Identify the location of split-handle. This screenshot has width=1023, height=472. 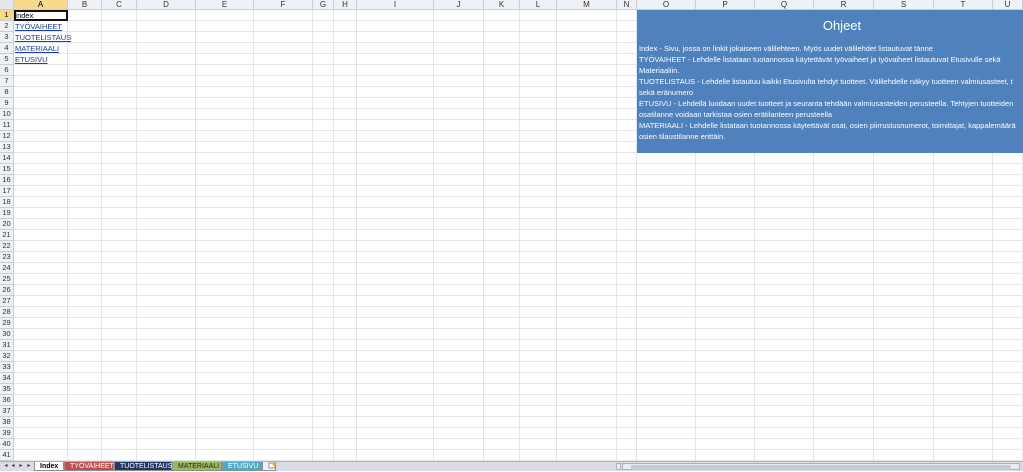
(618, 466).